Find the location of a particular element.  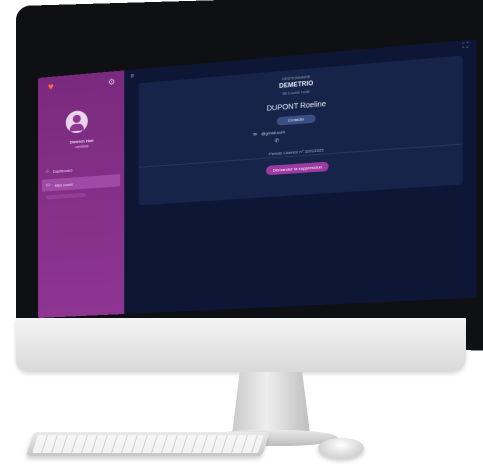

menu-icon: ≡ is located at coordinates (132, 77).